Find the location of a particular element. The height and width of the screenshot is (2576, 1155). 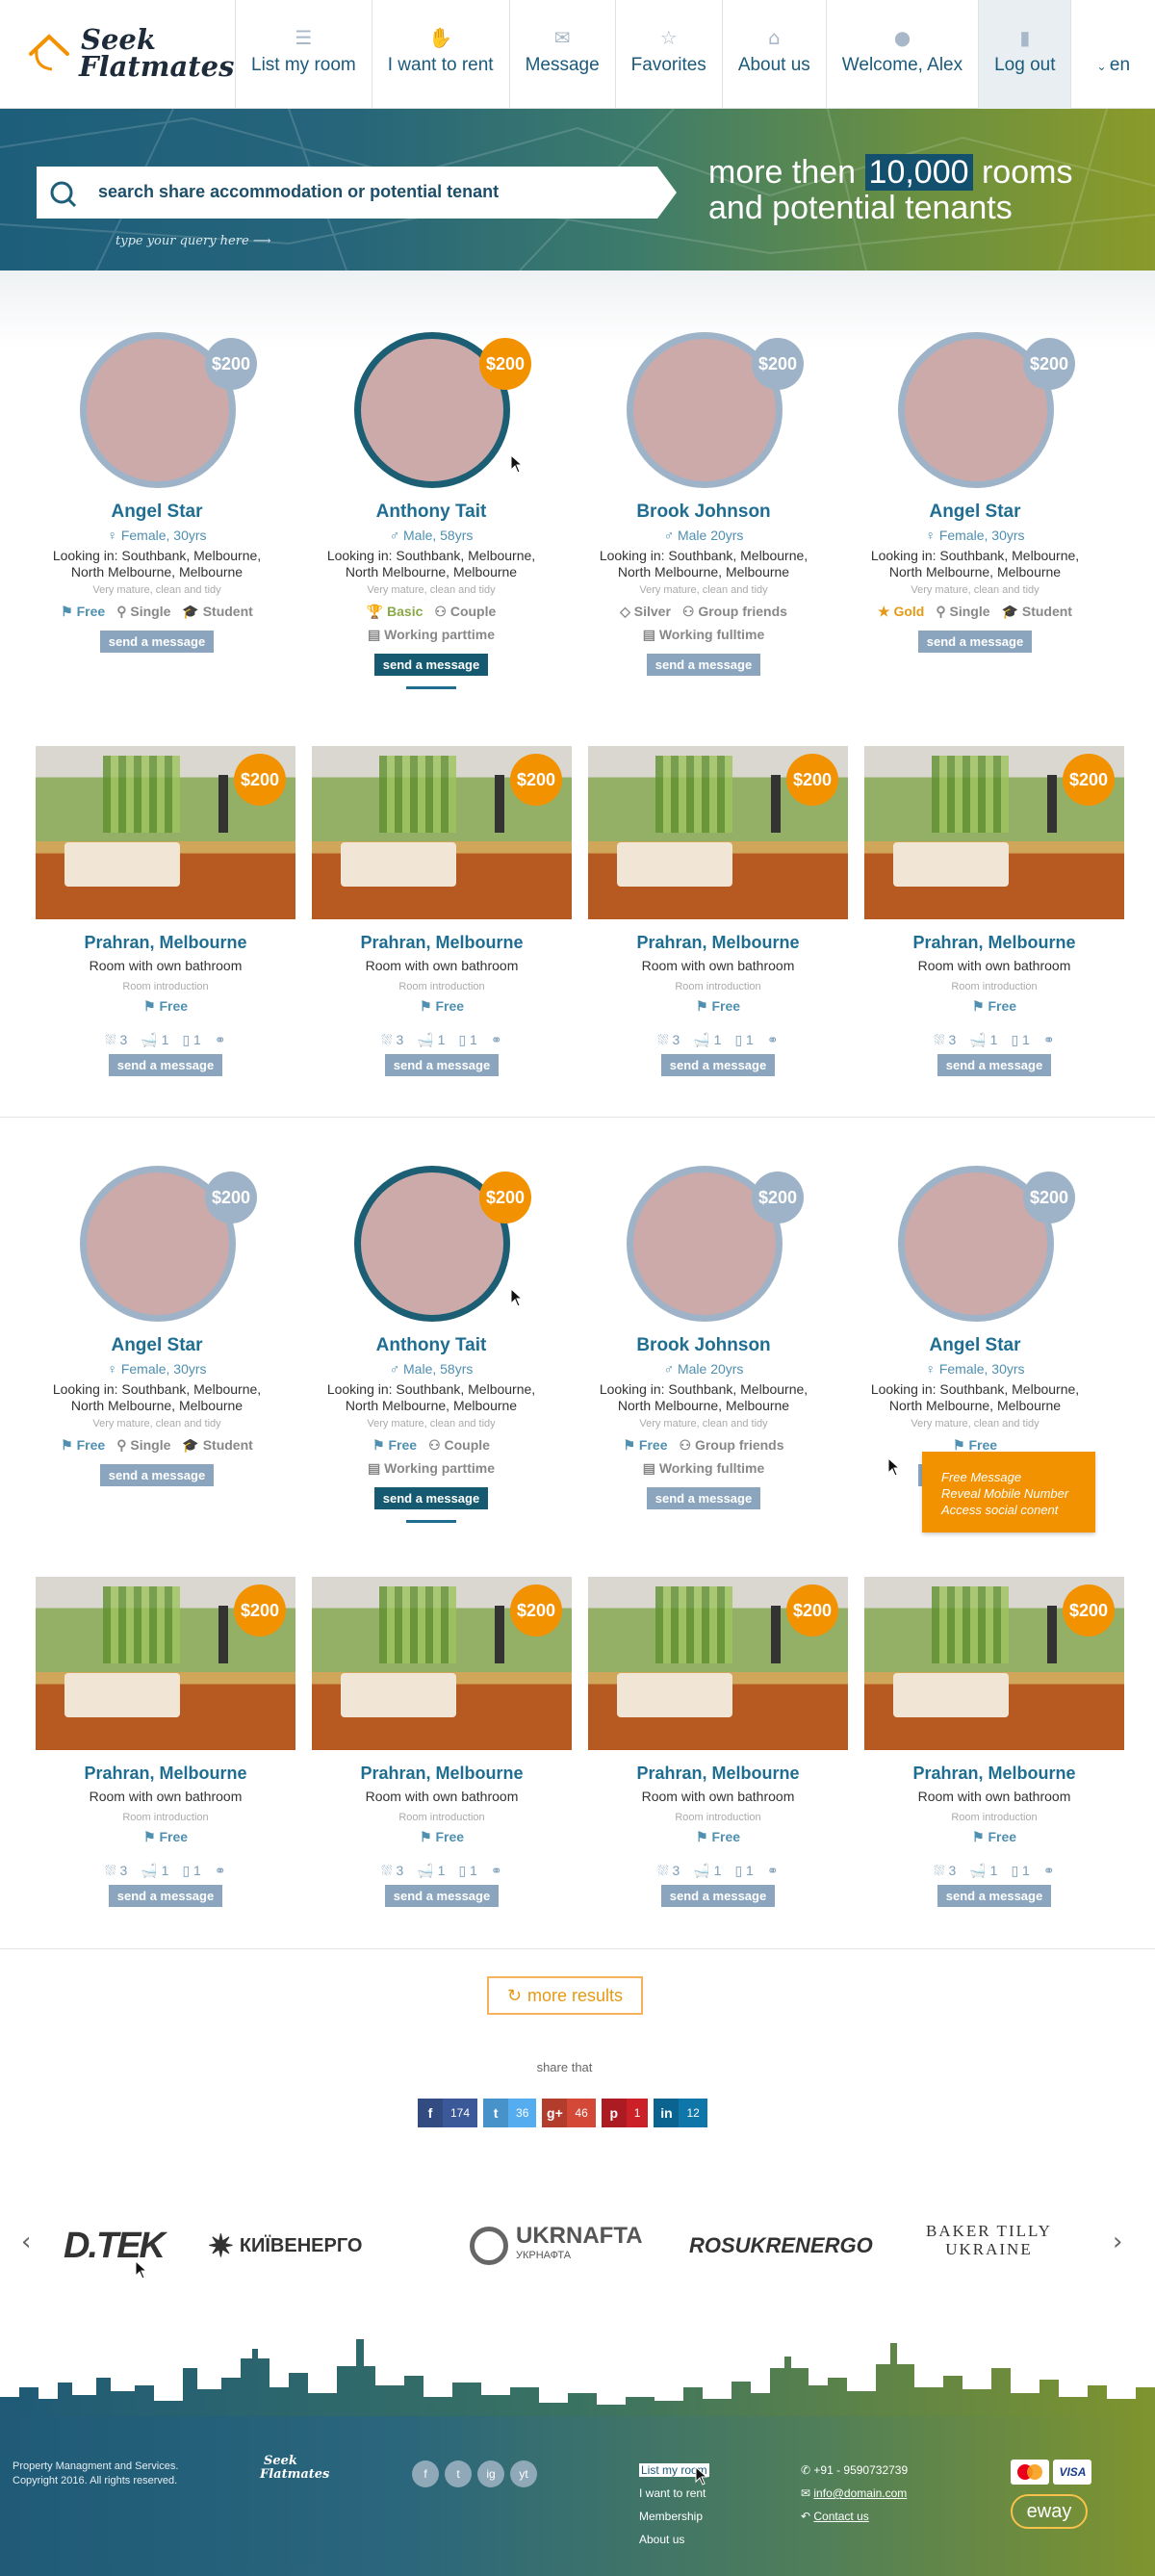

nav-message: ✉ Message is located at coordinates (561, 55).